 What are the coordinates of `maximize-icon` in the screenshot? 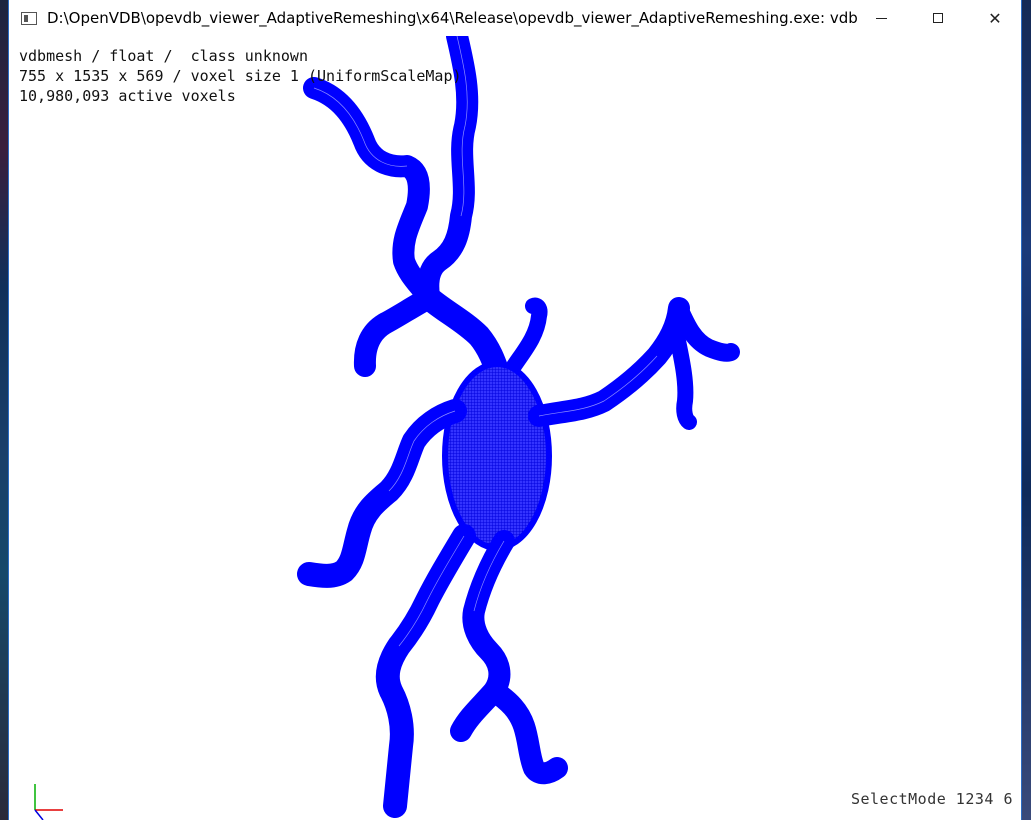 It's located at (938, 18).